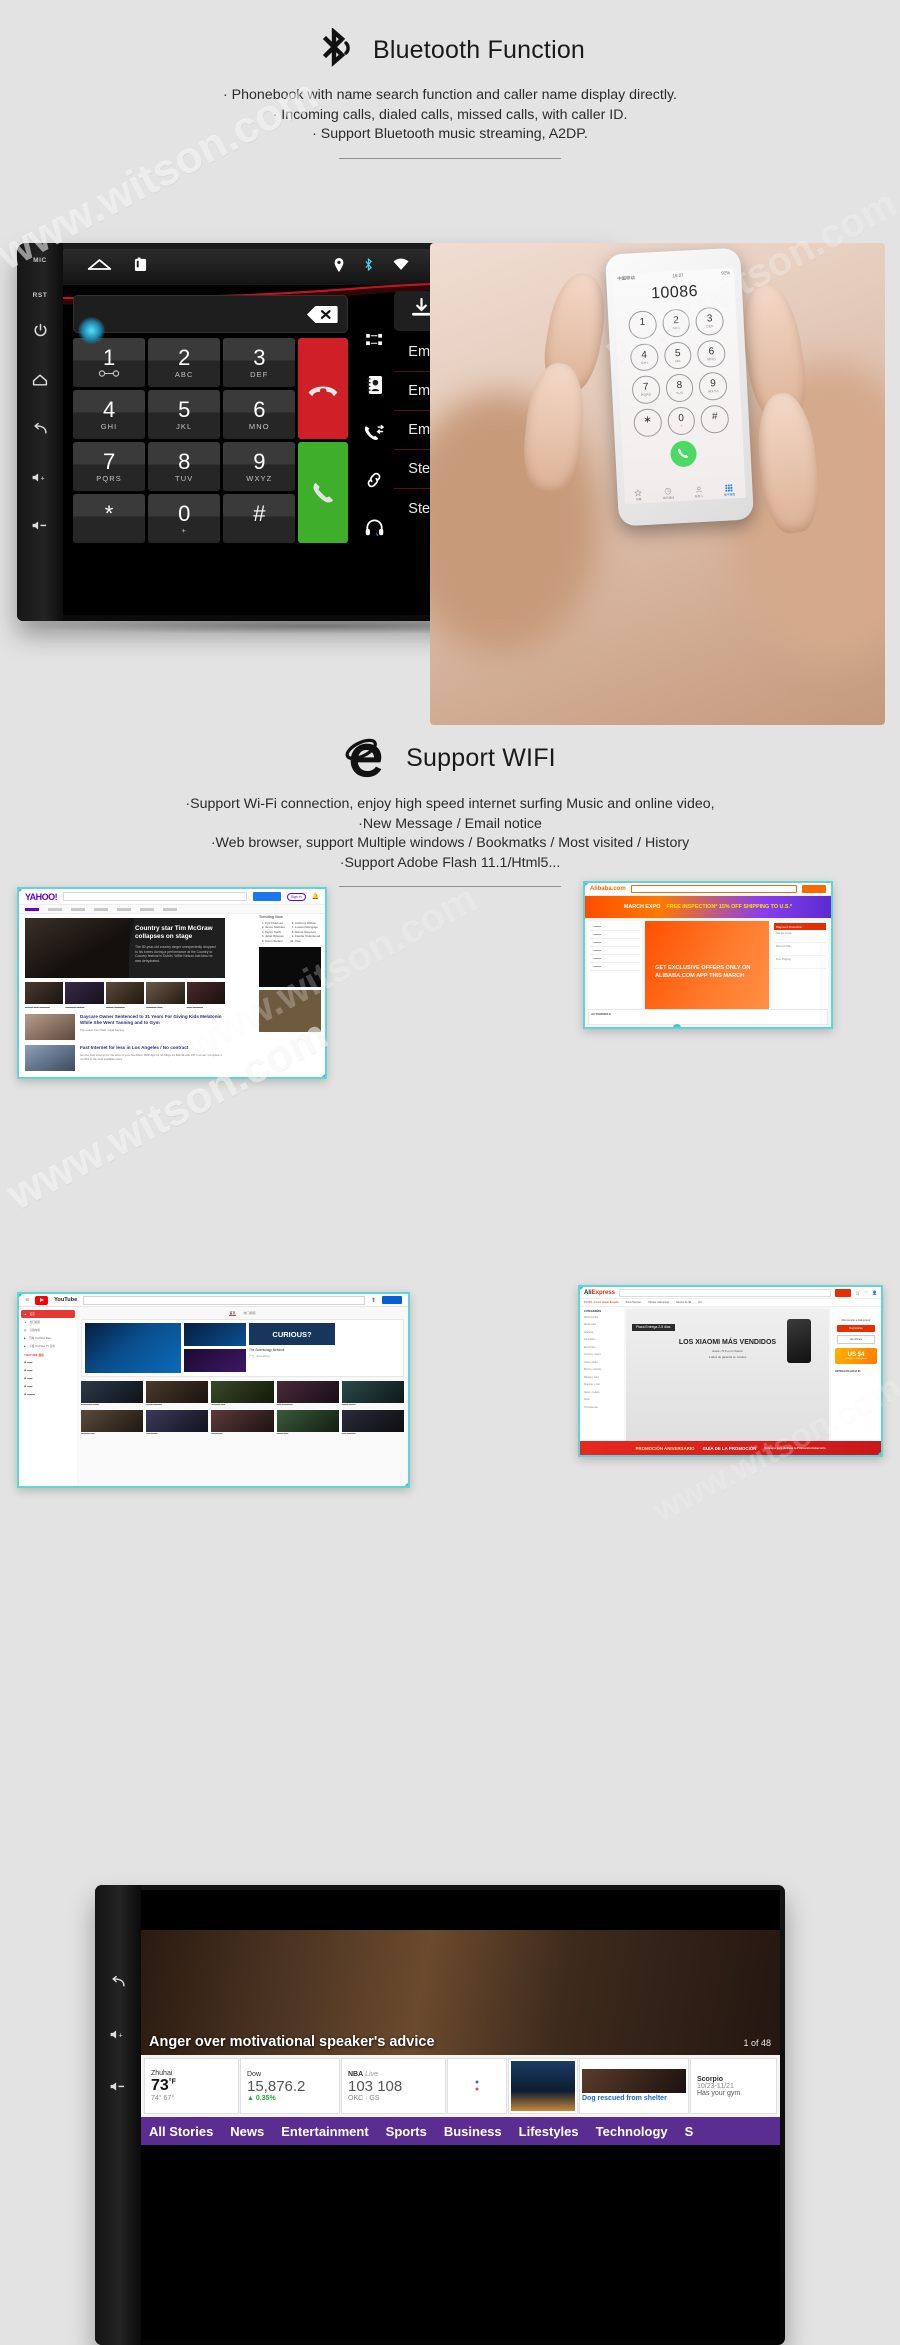 This screenshot has height=2345, width=900. What do you see at coordinates (118, 2089) in the screenshot?
I see `volume-down-icon` at bounding box center [118, 2089].